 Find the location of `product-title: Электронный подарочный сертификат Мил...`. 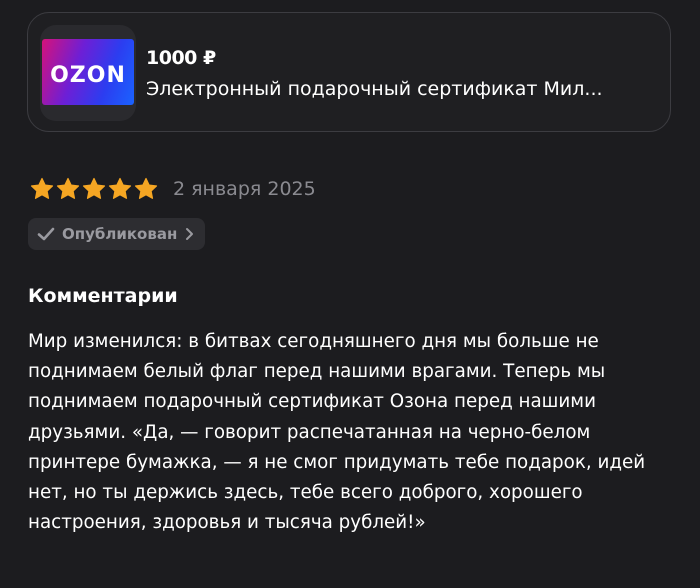

product-title: Электронный подарочный сертификат Мил... is located at coordinates (396, 89).